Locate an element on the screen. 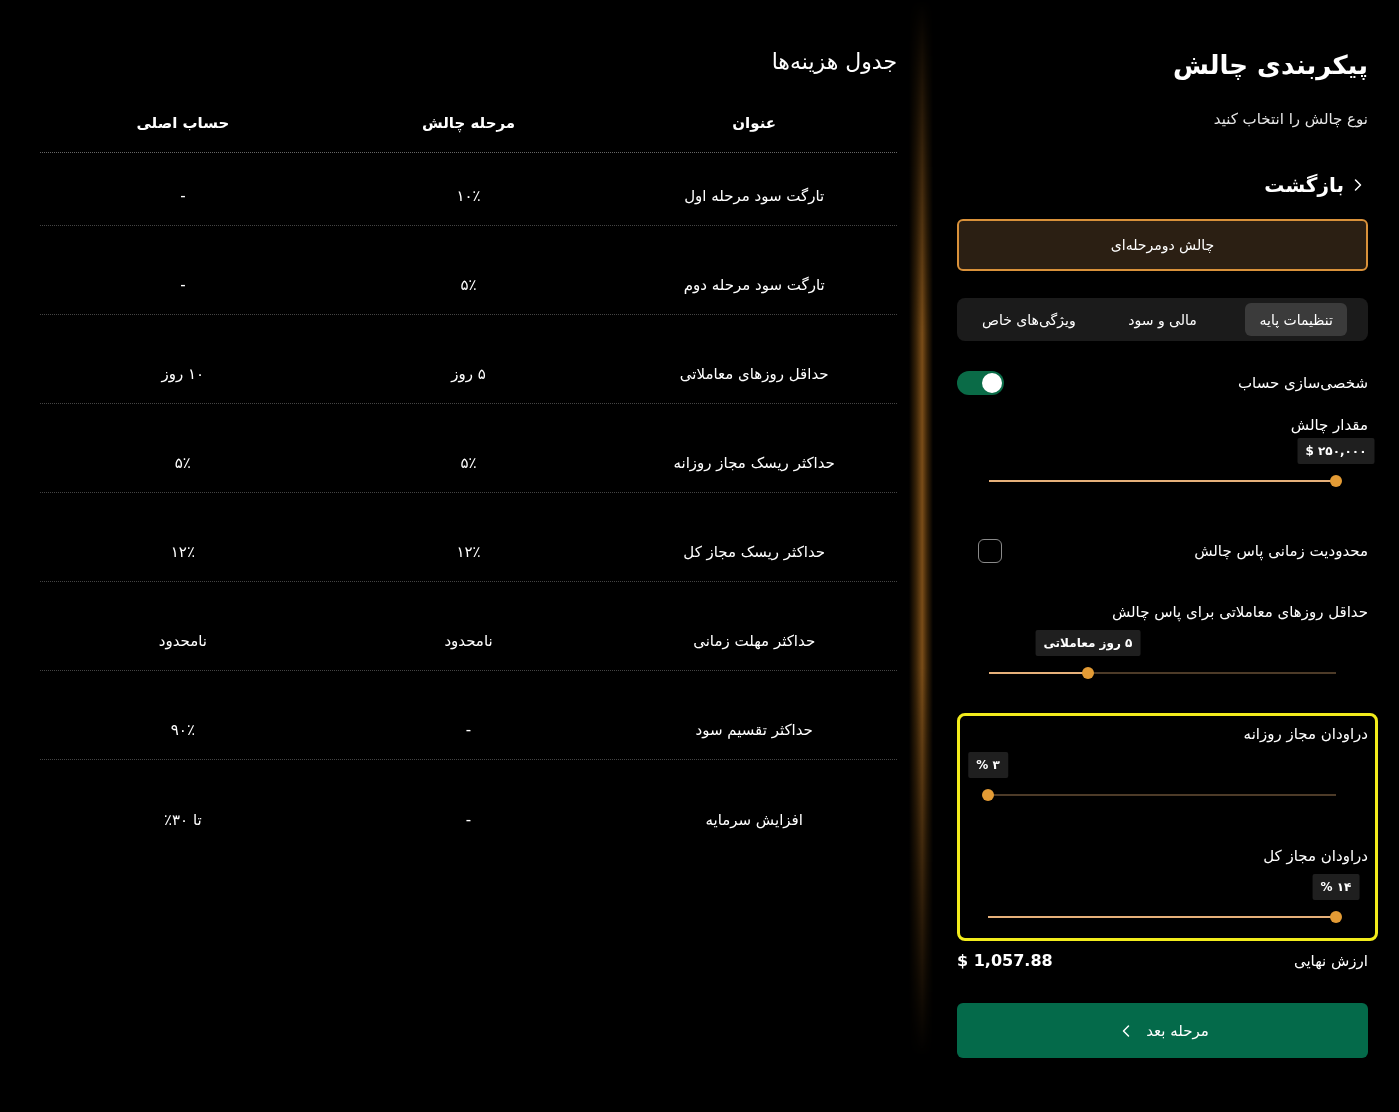 This screenshot has width=1399, height=1112. final-value: $ 1,057.88 is located at coordinates (1005, 961).